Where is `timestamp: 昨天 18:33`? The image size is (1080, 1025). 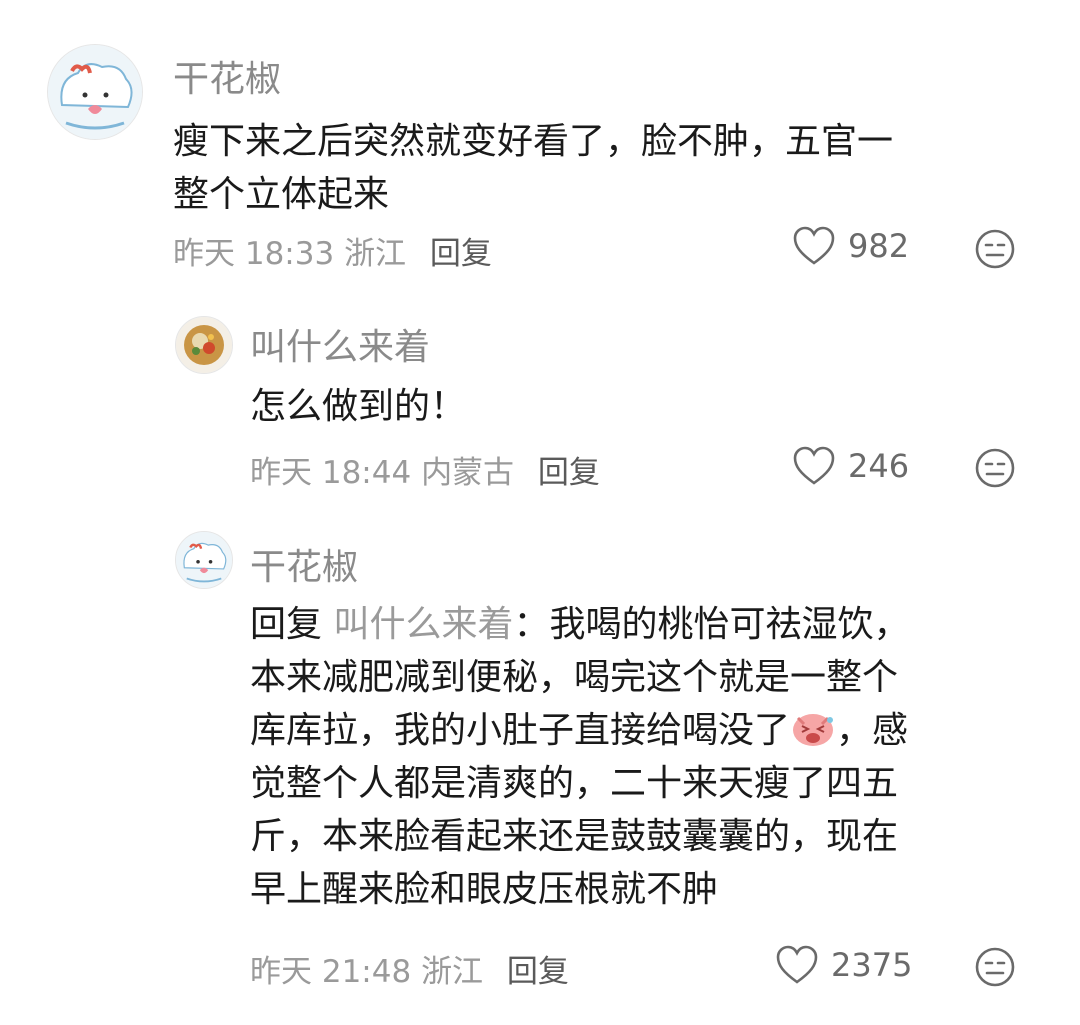
timestamp: 昨天 18:33 is located at coordinates (254, 254).